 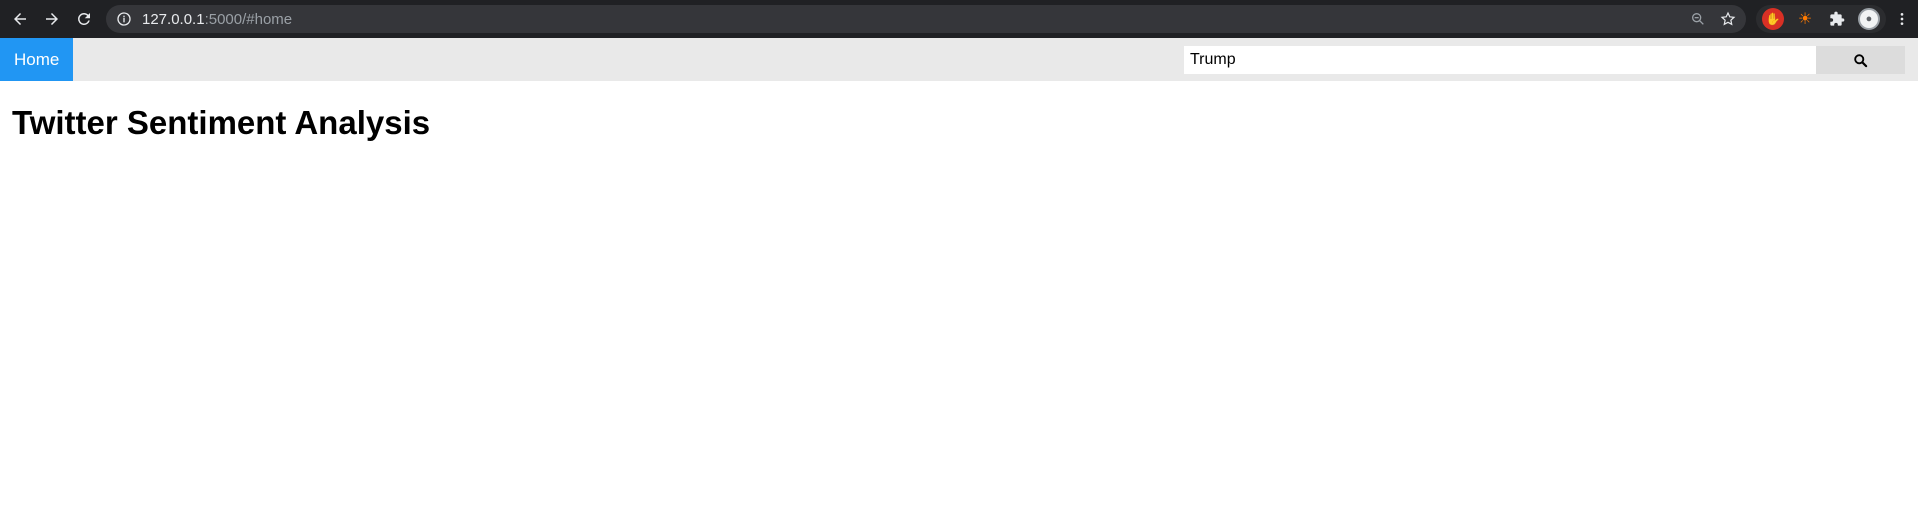 I want to click on top-navigation: Home, so click(x=959, y=59).